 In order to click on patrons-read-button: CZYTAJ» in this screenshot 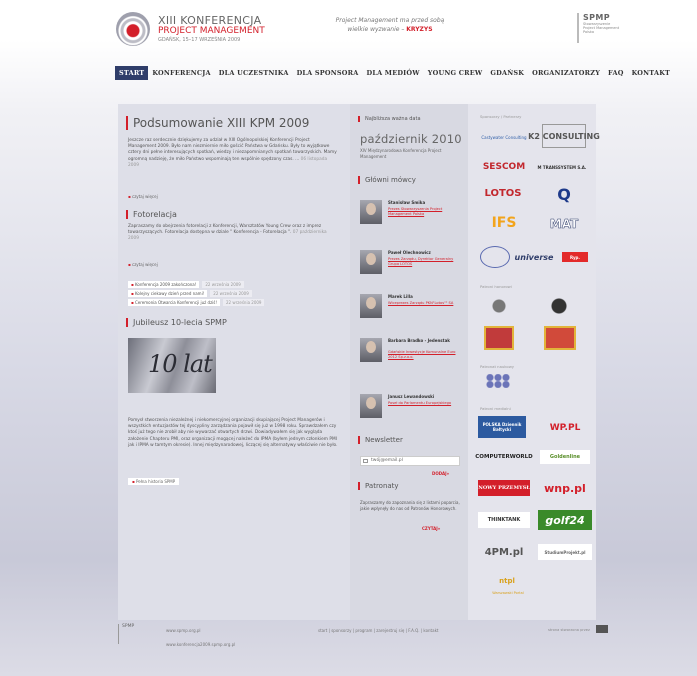, I will do `click(431, 528)`.